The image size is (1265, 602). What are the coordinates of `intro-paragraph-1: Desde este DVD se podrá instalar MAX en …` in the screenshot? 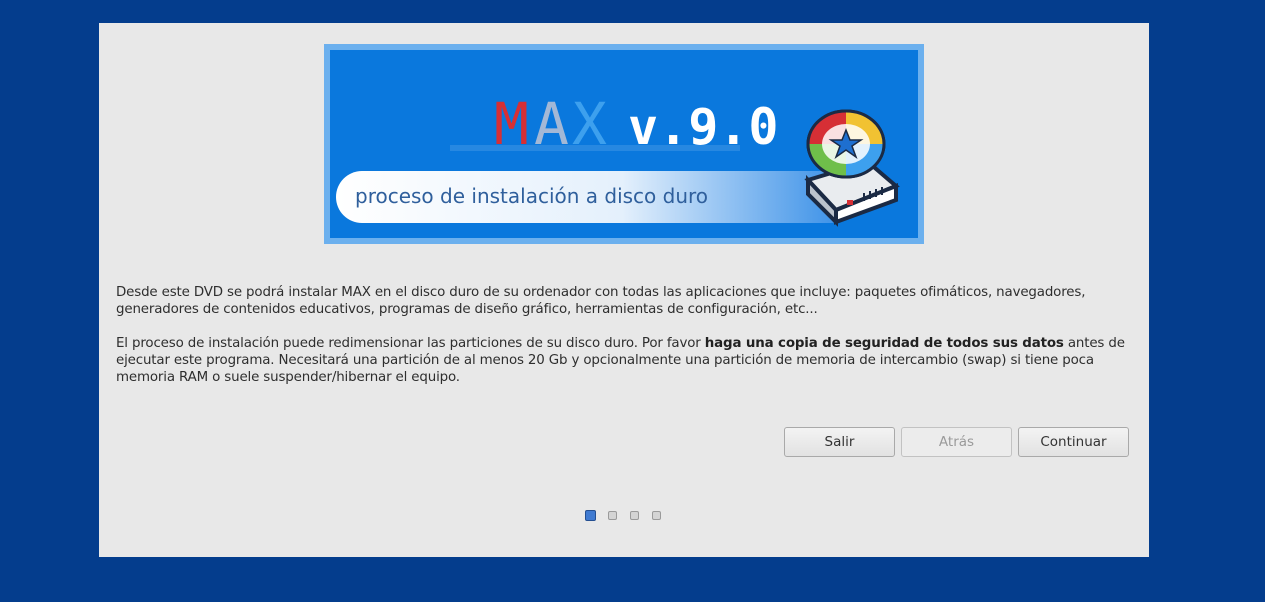 It's located at (601, 301).